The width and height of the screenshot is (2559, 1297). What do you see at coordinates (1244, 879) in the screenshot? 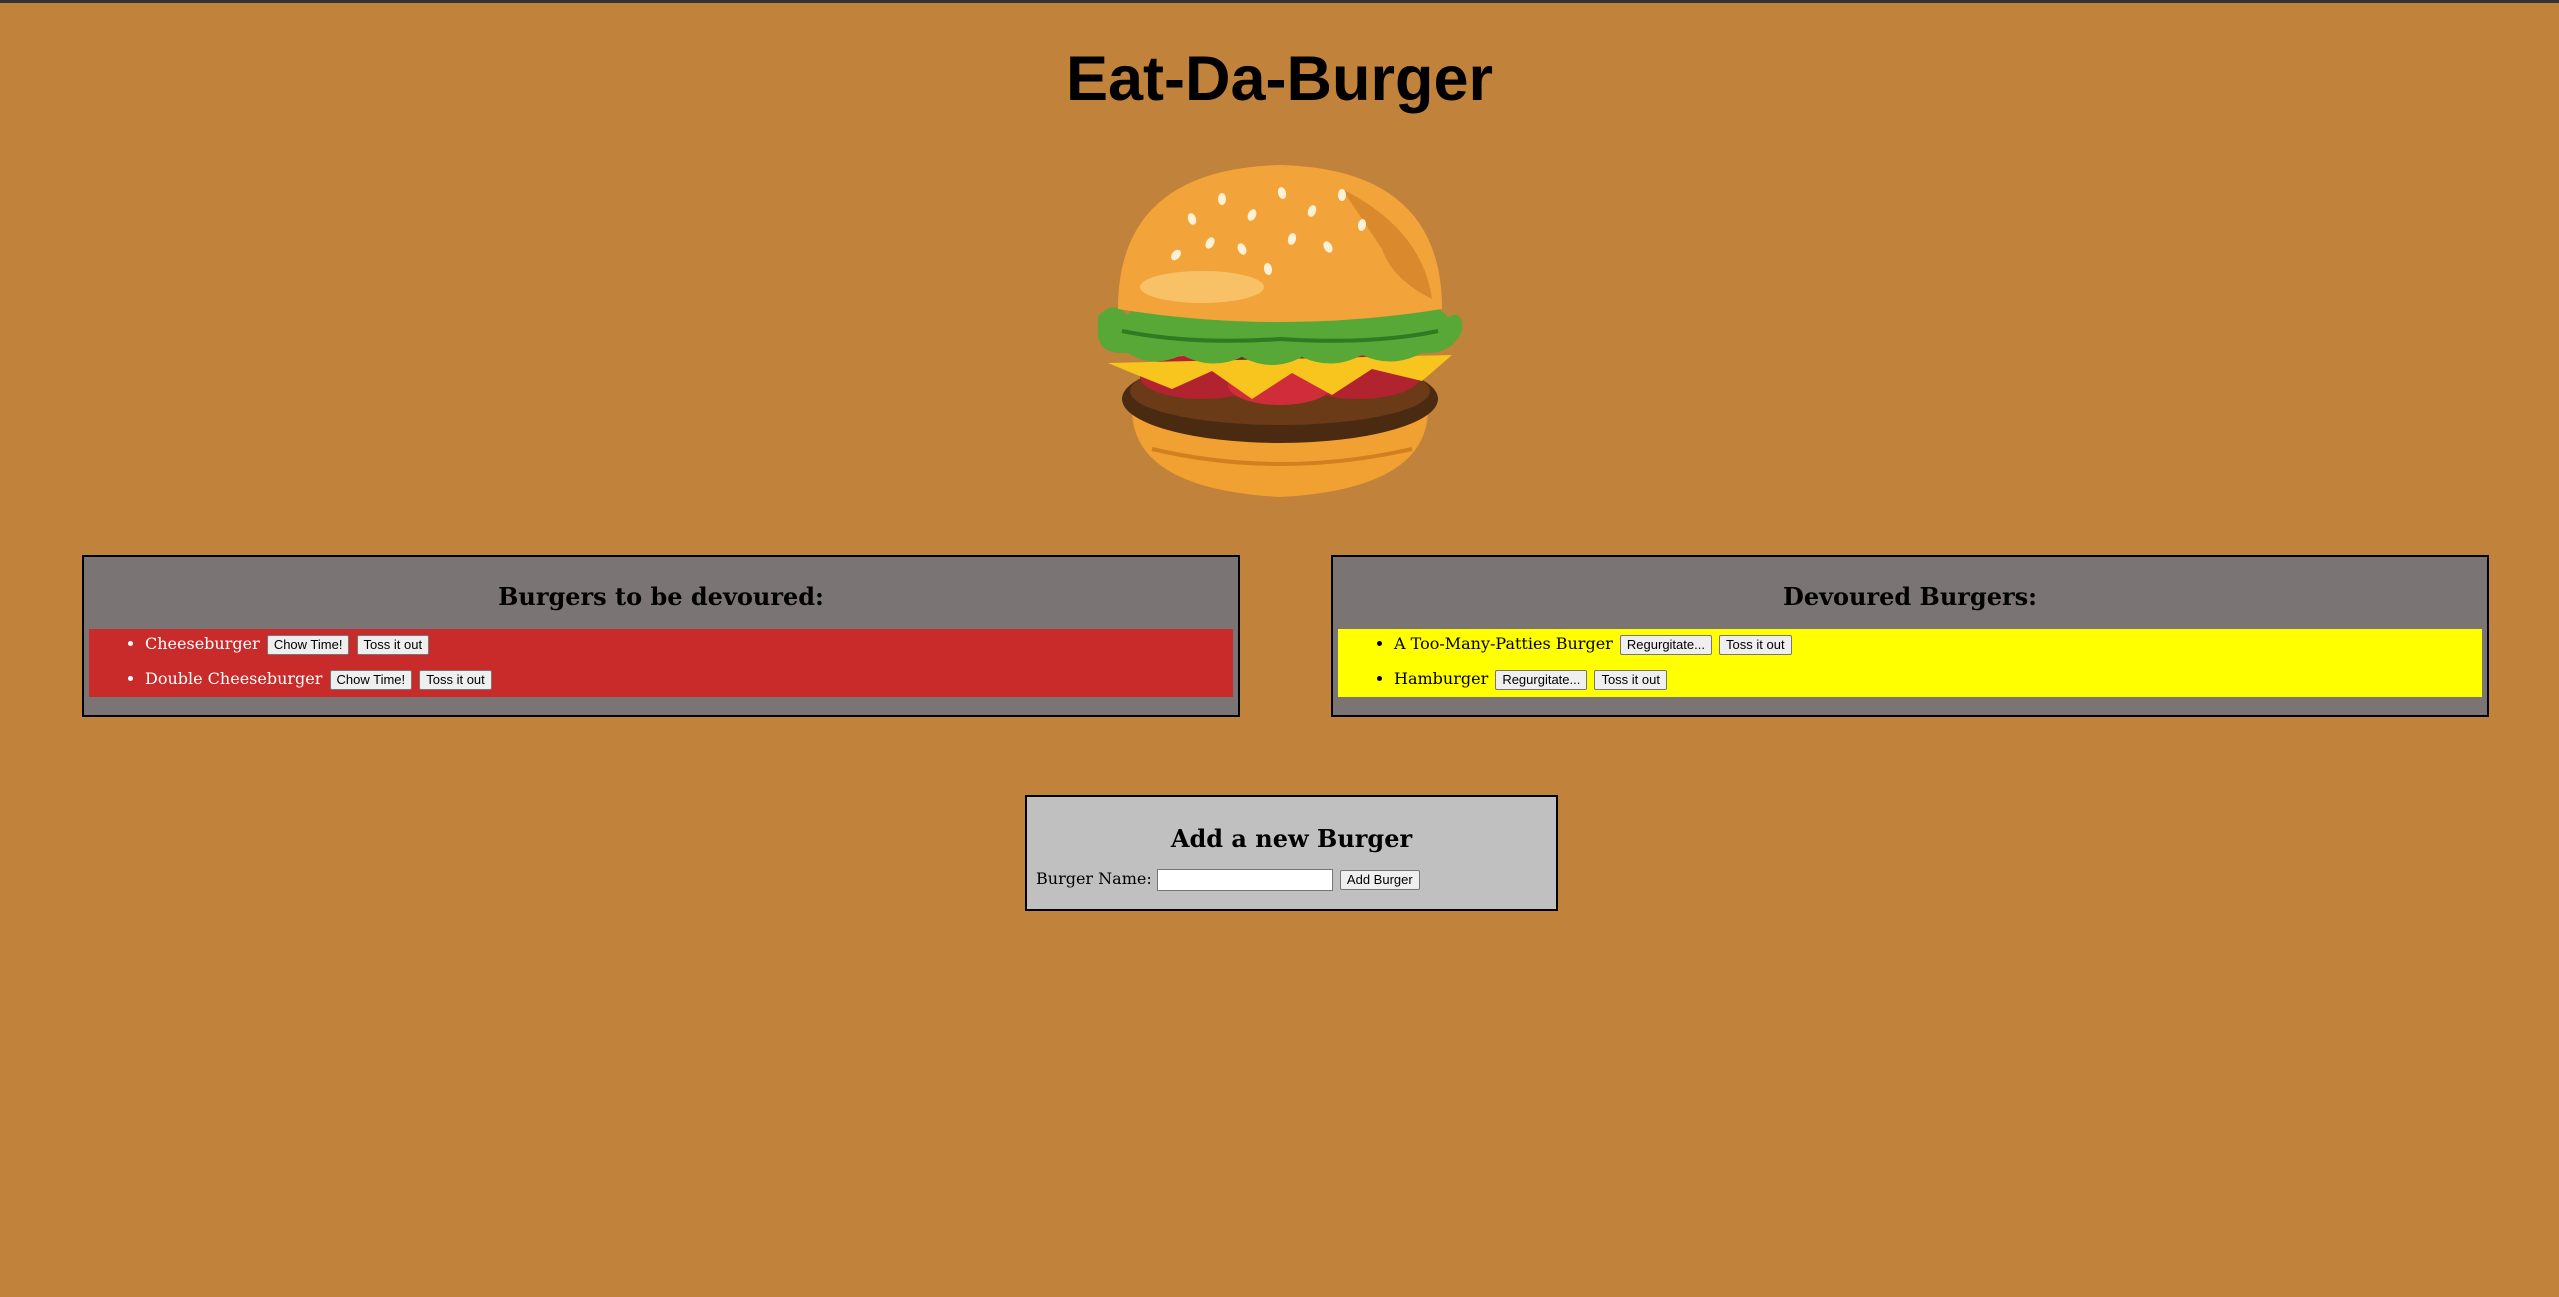
I see `burger-name-input` at bounding box center [1244, 879].